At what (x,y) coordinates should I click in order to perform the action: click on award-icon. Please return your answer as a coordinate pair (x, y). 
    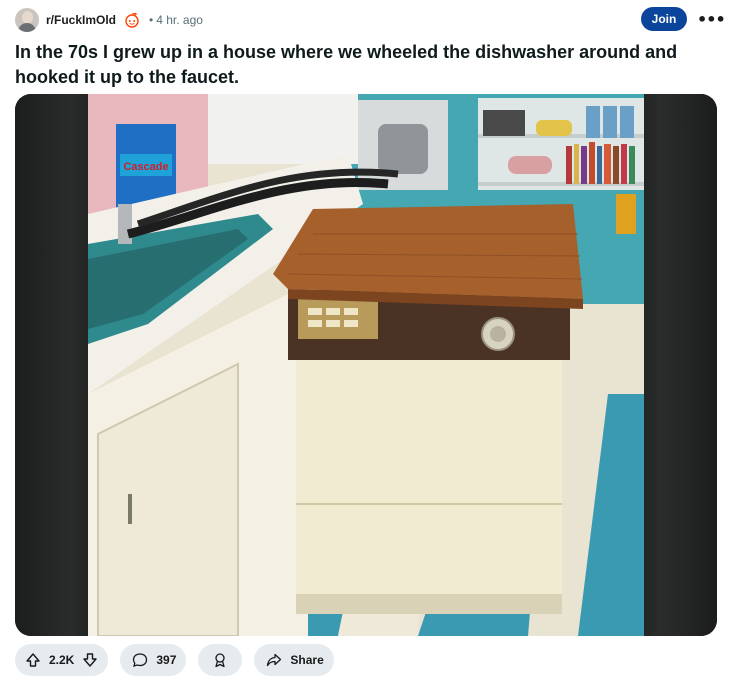
    Looking at the image, I should click on (220, 660).